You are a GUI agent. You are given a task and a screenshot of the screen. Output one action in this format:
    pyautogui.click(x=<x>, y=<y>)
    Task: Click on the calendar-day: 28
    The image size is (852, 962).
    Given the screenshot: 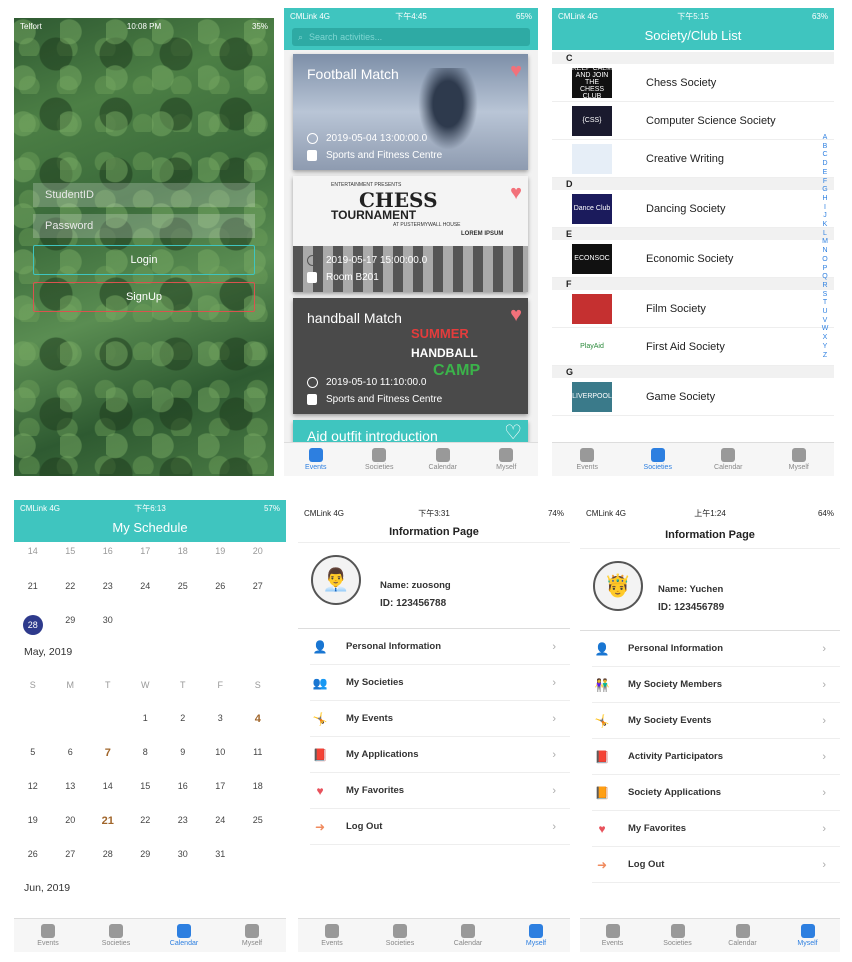 What is the action you would take?
    pyautogui.click(x=33, y=625)
    